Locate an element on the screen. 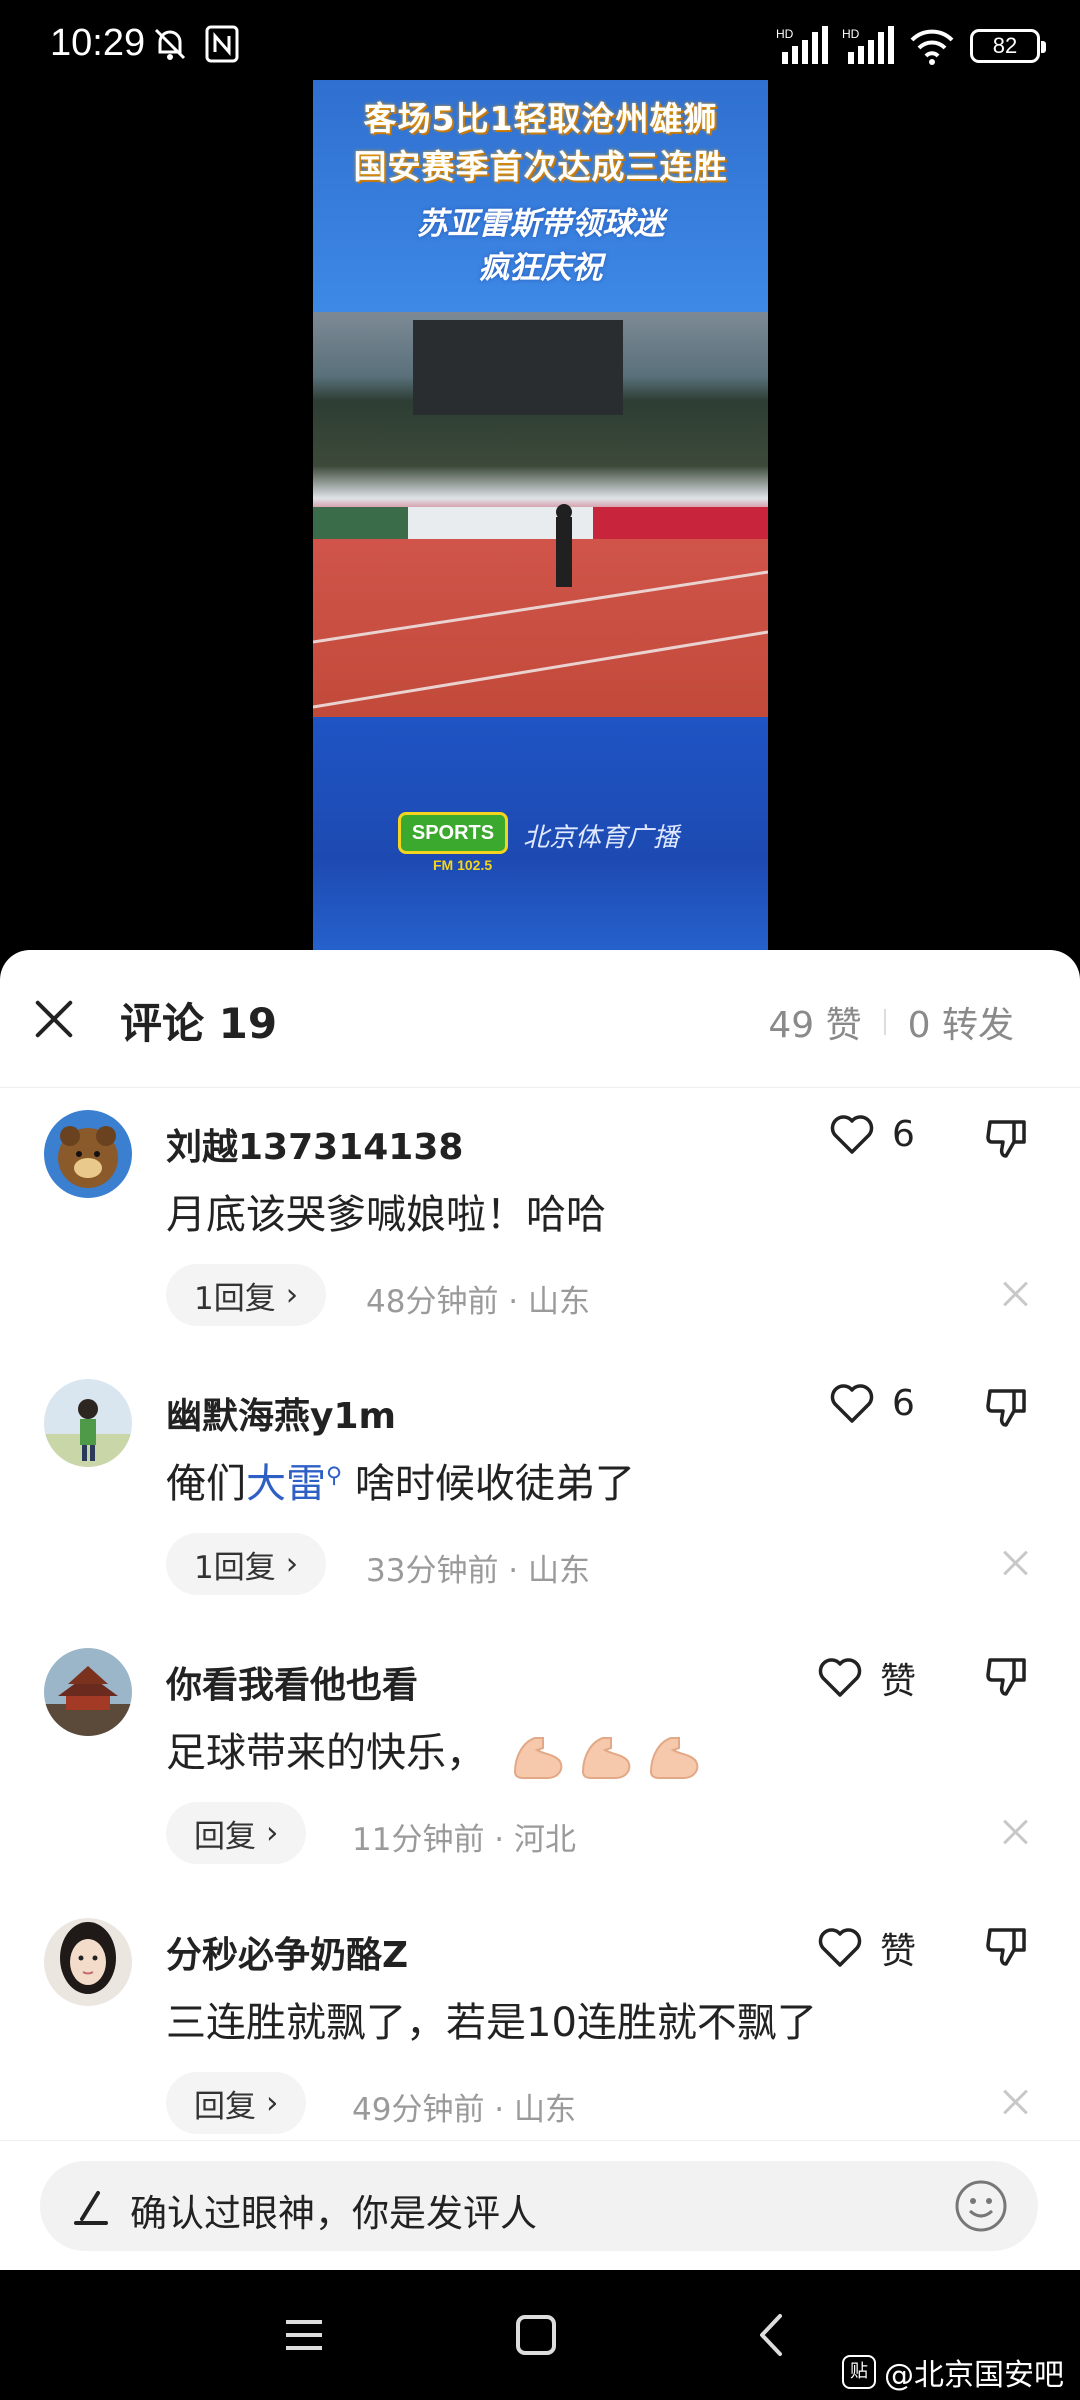  stadium-illustration is located at coordinates (540, 514).